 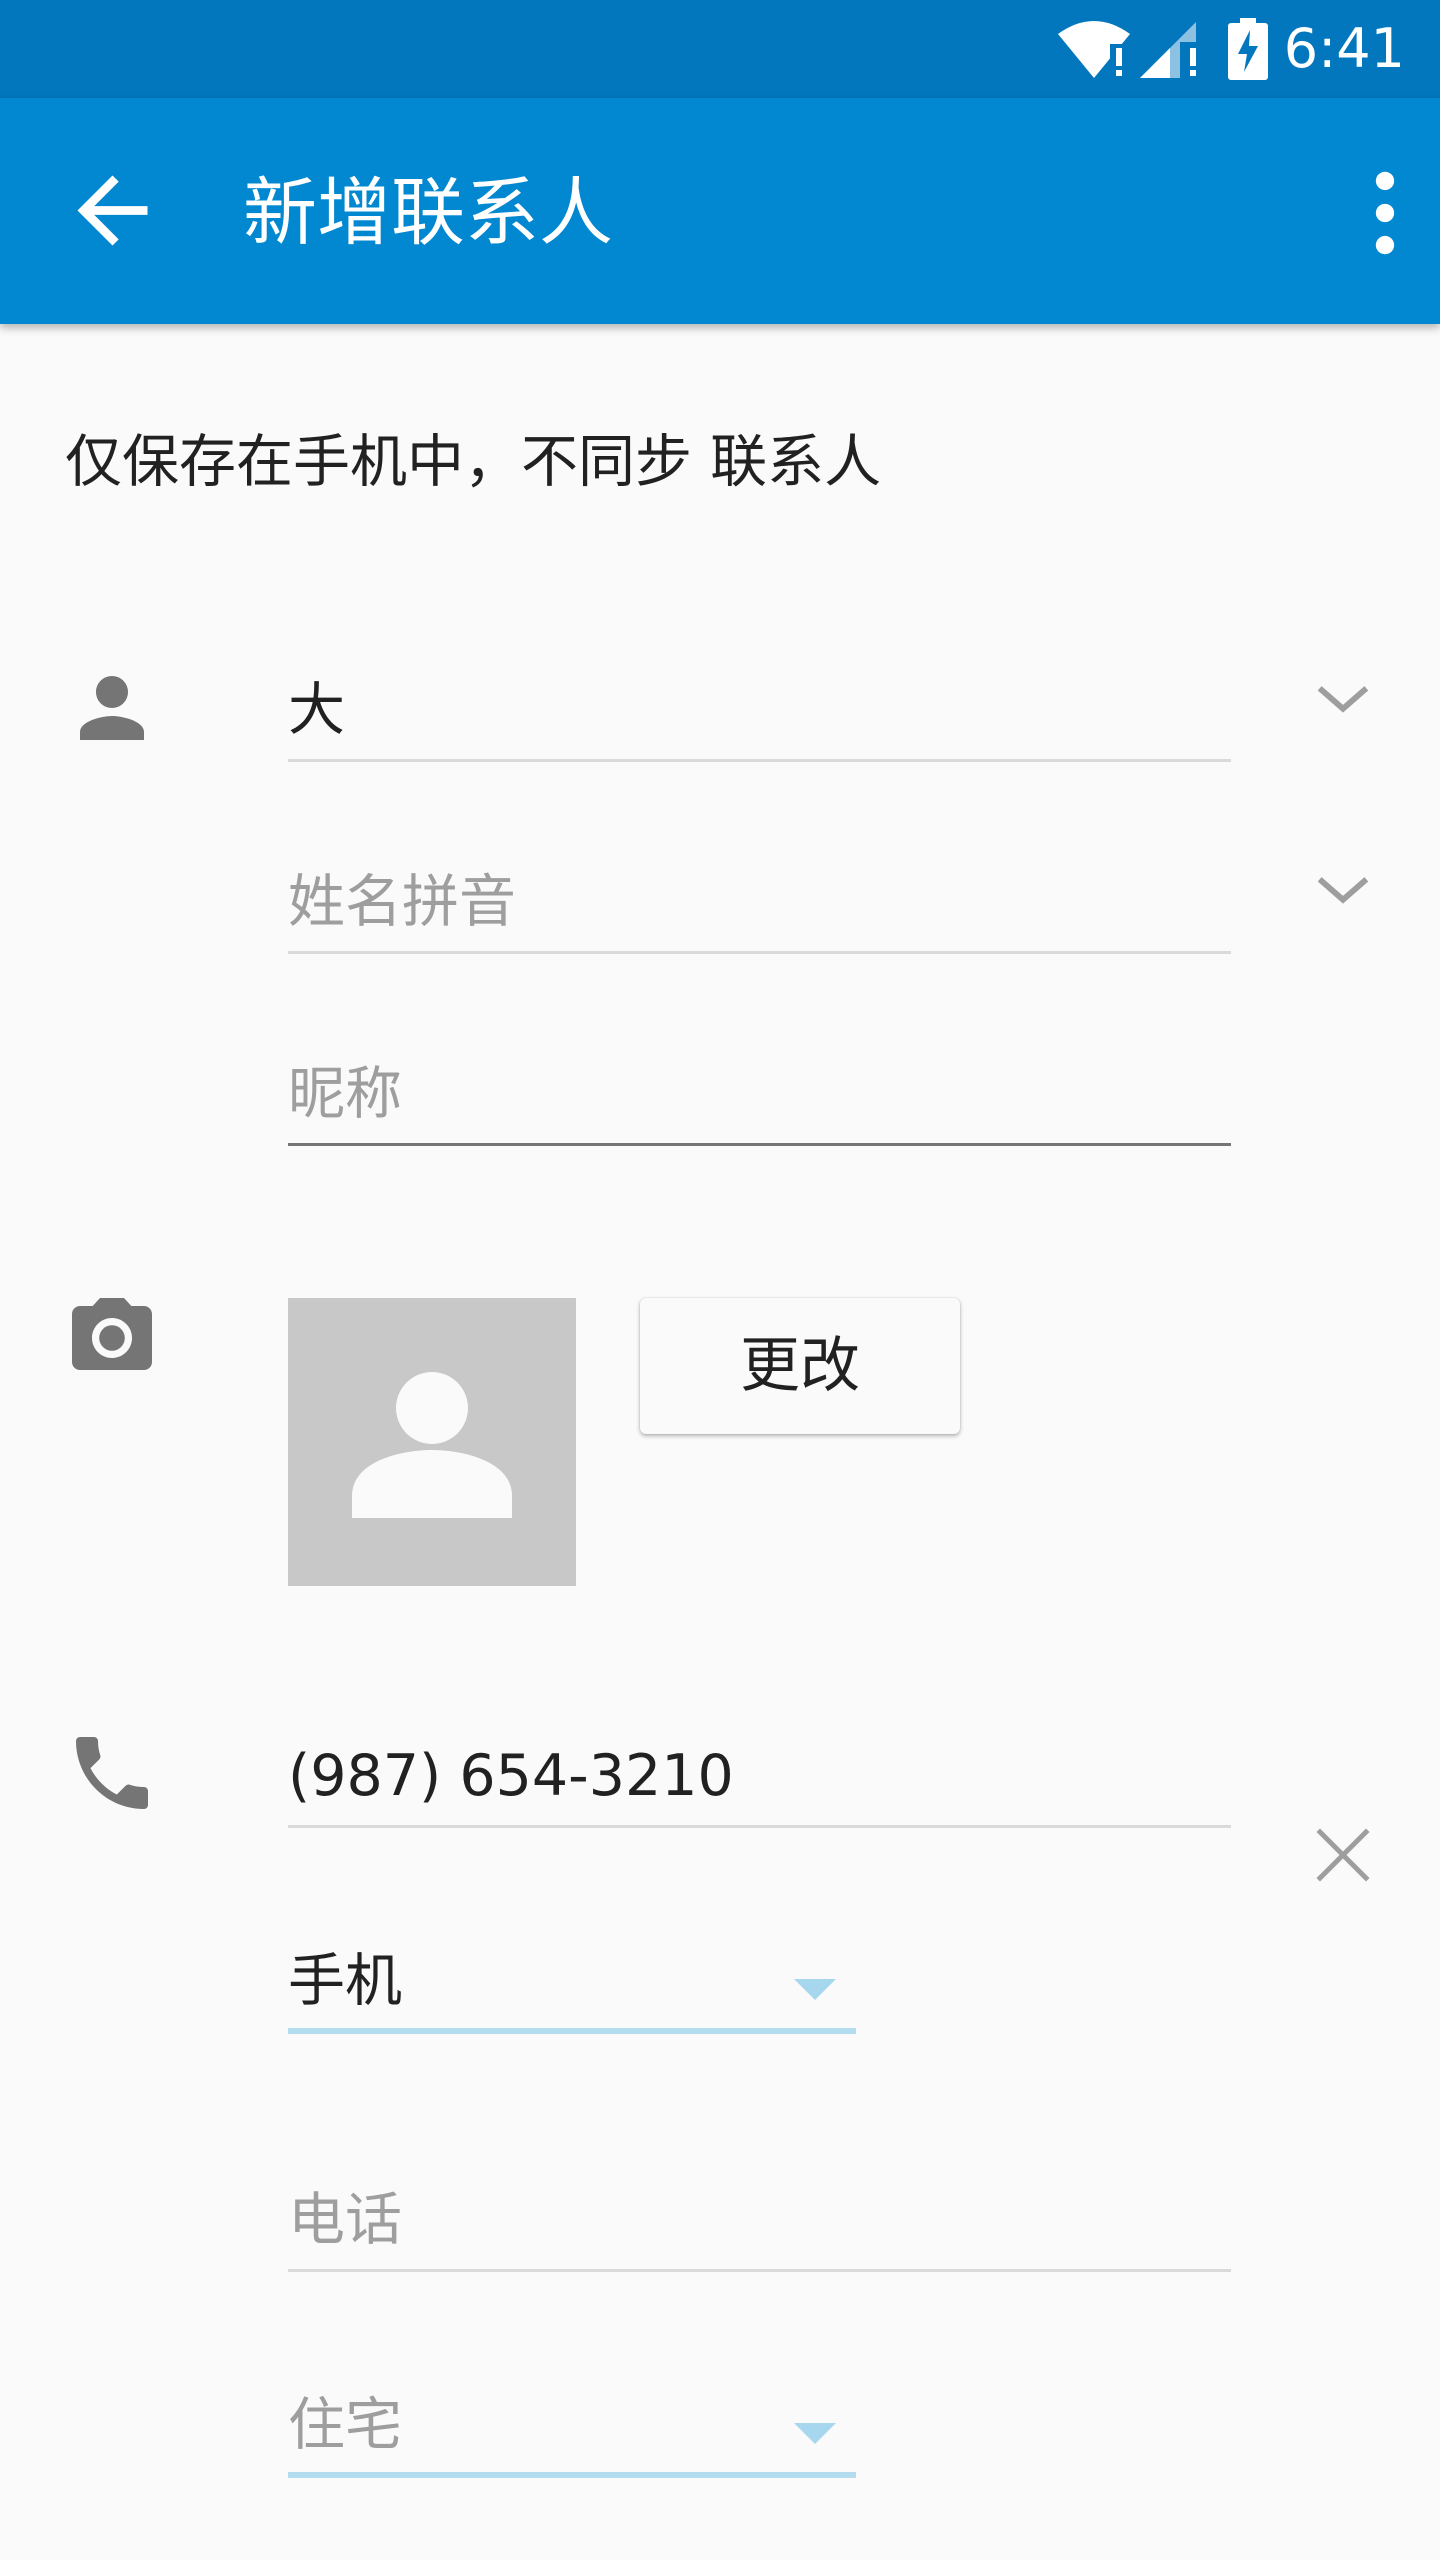 I want to click on close-icon, so click(x=1343, y=1855).